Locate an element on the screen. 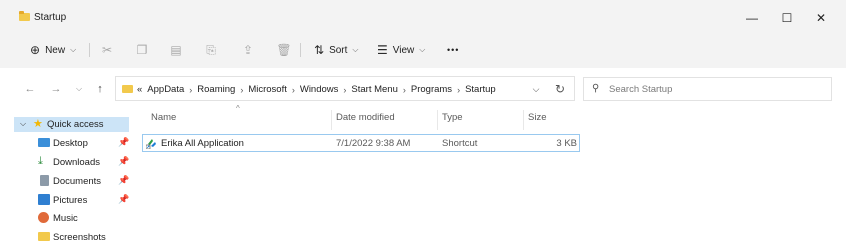 The width and height of the screenshot is (846, 252). nav-item-downloads: ⤓ Downloads 📌 is located at coordinates (85, 162).